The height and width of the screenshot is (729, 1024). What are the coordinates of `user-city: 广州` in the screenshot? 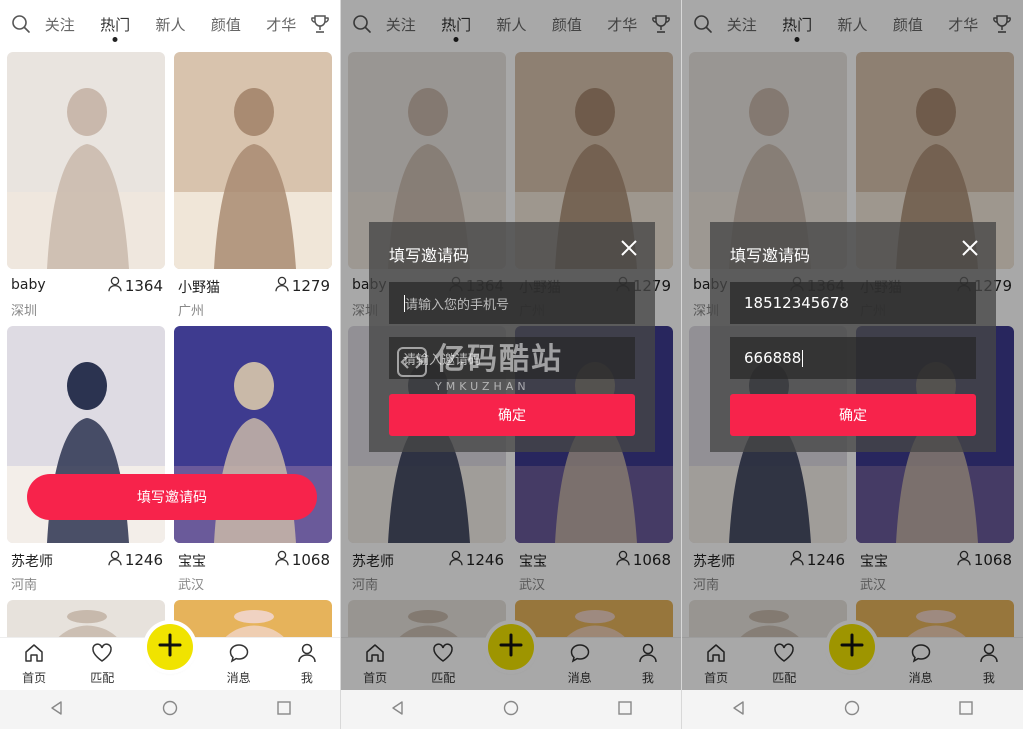 It's located at (191, 311).